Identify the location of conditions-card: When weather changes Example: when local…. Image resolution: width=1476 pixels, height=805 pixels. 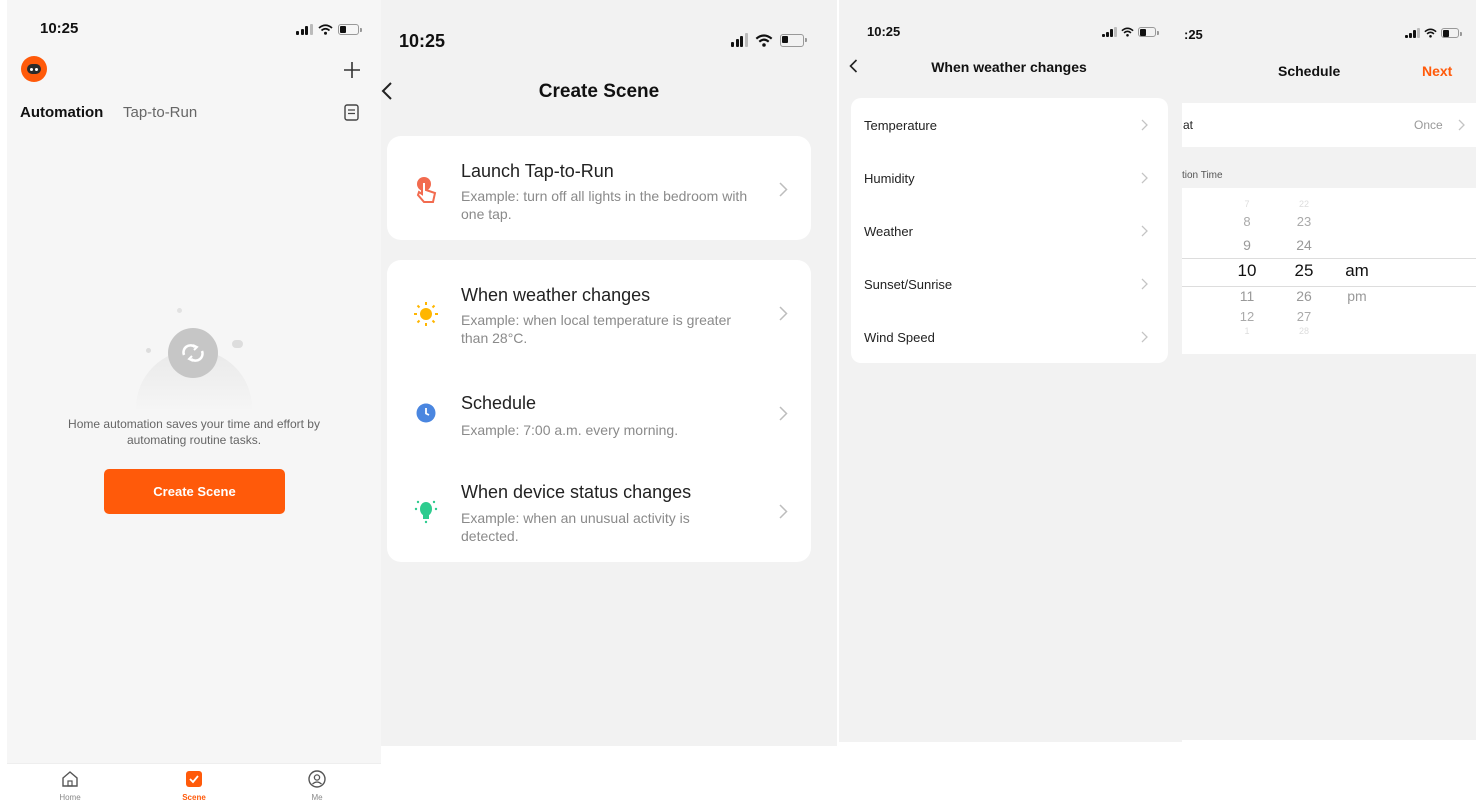
(599, 411).